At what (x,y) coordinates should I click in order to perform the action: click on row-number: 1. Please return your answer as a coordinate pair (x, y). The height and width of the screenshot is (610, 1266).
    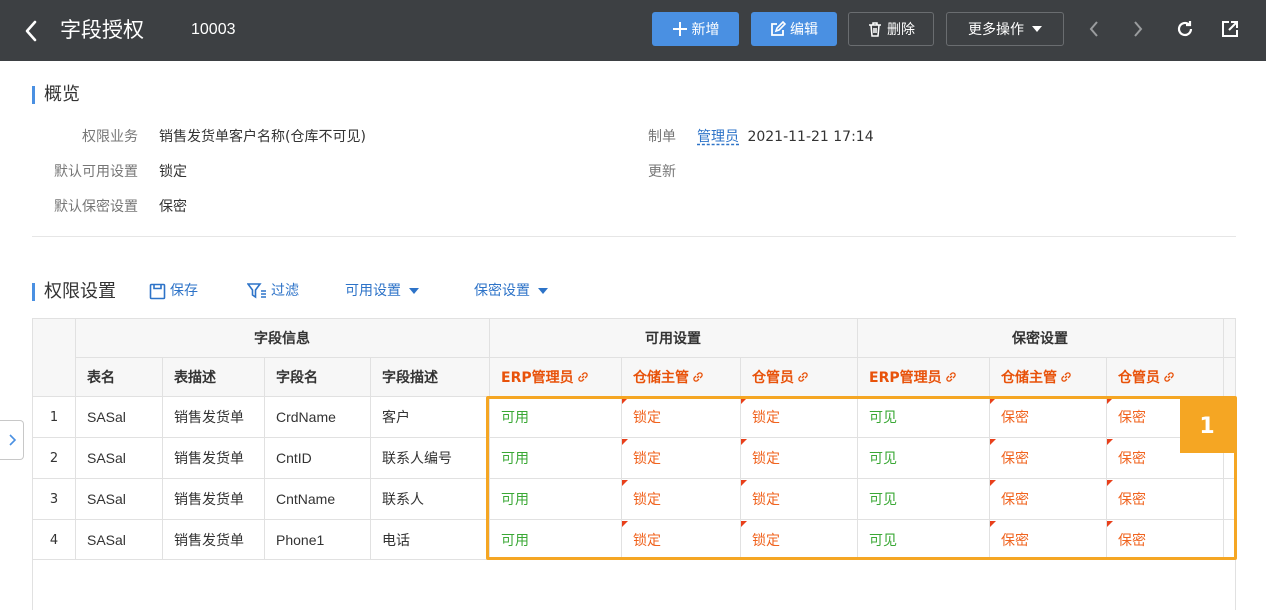
    Looking at the image, I should click on (54, 417).